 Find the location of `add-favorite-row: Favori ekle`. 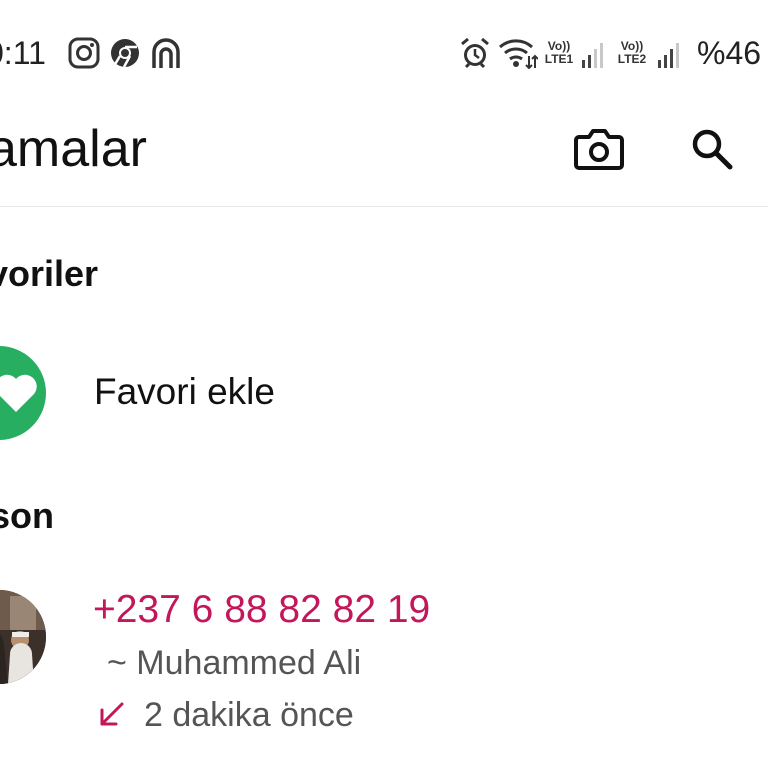

add-favorite-row: Favori ekle is located at coordinates (384, 392).